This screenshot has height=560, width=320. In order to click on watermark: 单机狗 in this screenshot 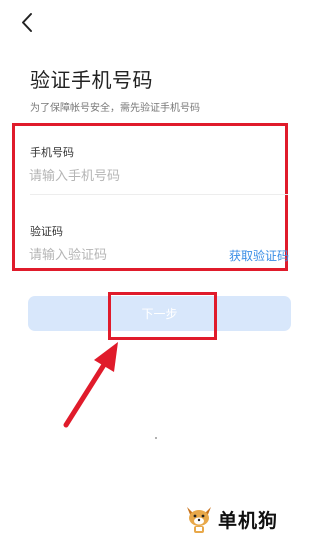, I will do `click(231, 519)`.